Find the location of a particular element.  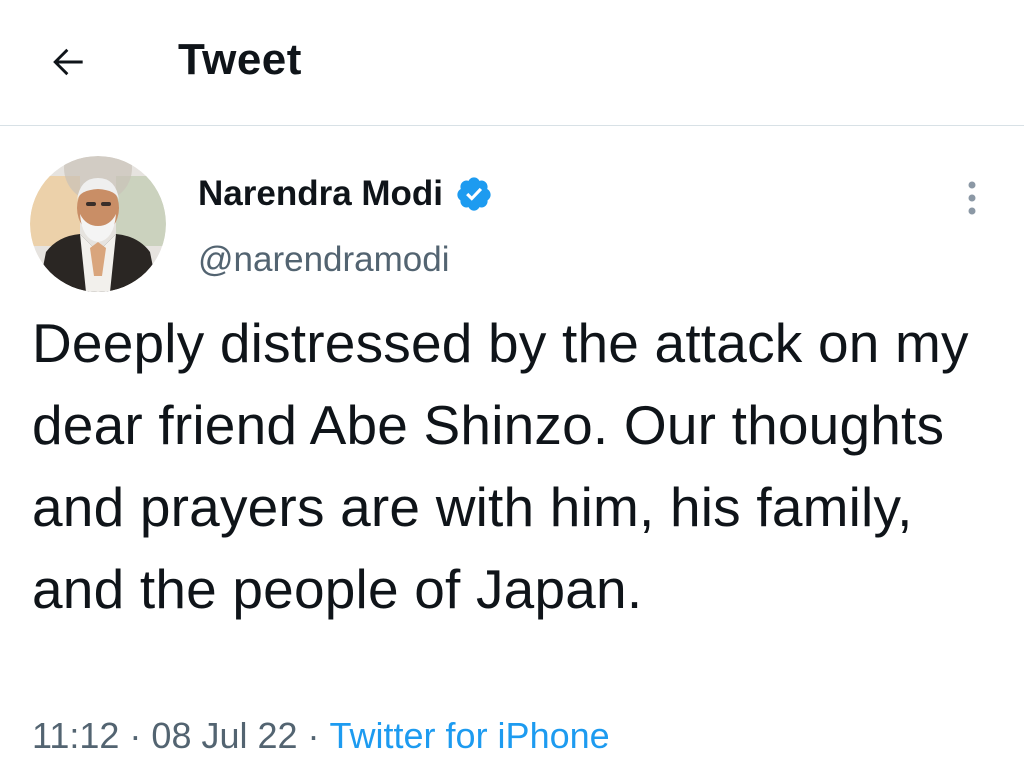

author-display-name: Narendra Modi is located at coordinates (321, 193).